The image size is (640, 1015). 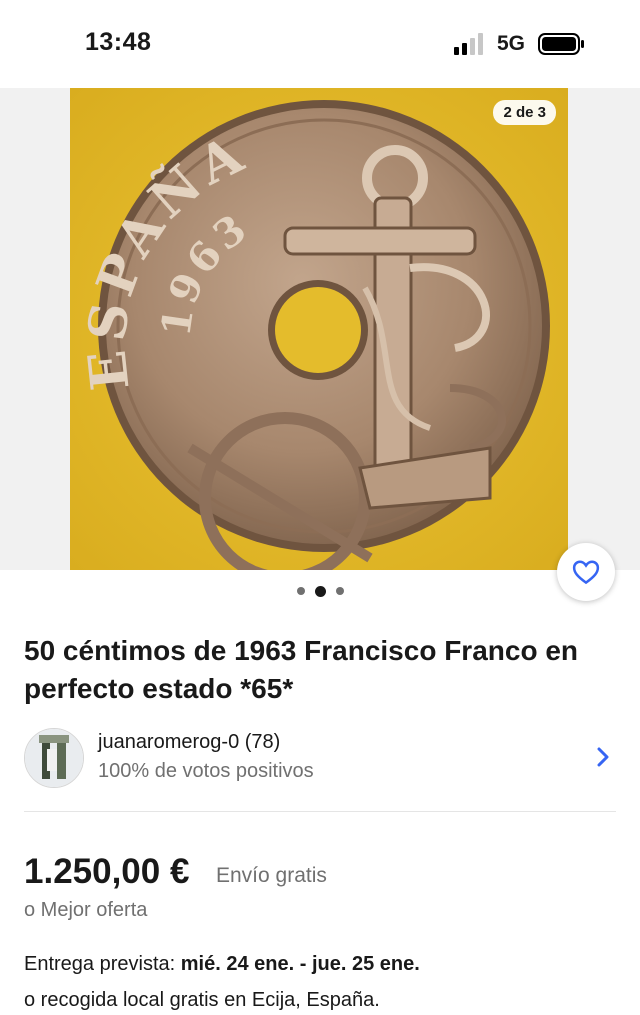 What do you see at coordinates (100, 964) in the screenshot?
I see `delivery-label: Entrega prevista:` at bounding box center [100, 964].